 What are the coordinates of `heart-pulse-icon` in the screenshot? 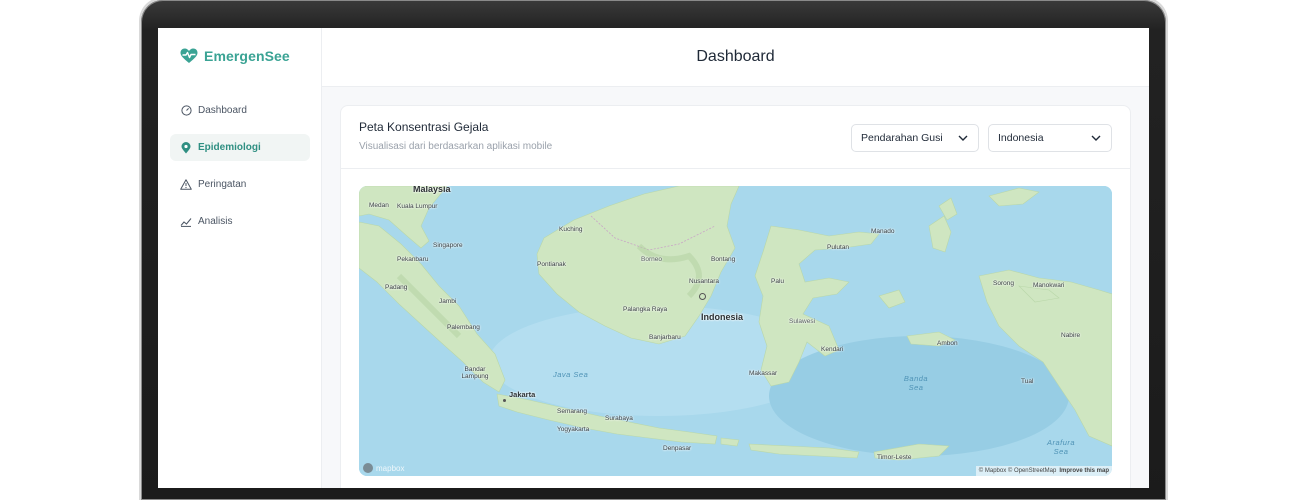 It's located at (189, 56).